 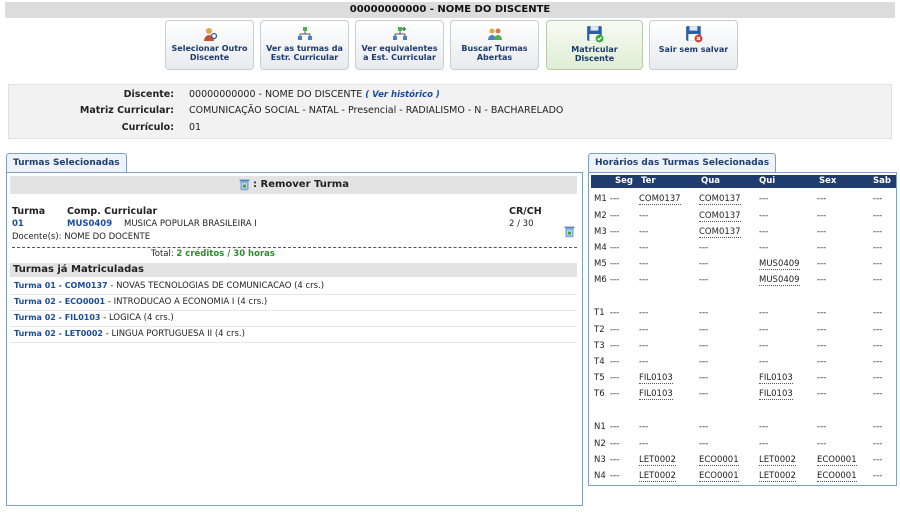 I want to click on schedule-header: Seg Ter Qua Qui Sex Sab, so click(x=743, y=181).